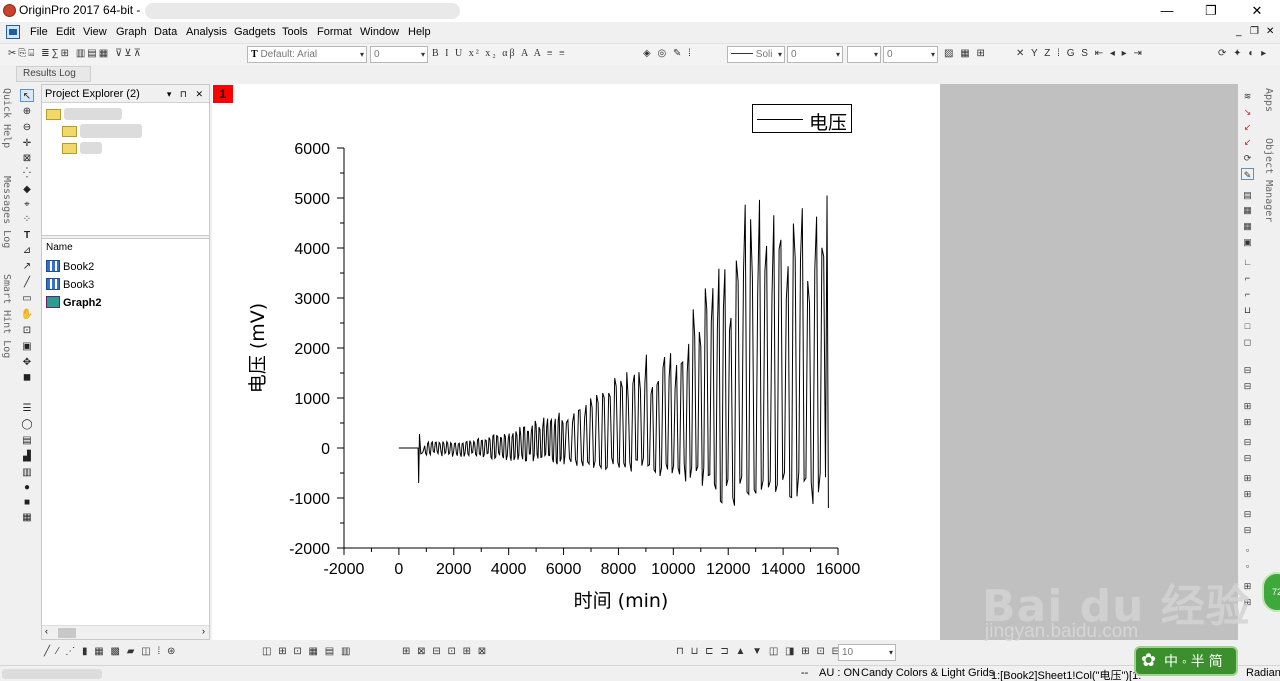 The width and height of the screenshot is (1280, 681). What do you see at coordinates (1257, 11) in the screenshot?
I see `close-button: ✕` at bounding box center [1257, 11].